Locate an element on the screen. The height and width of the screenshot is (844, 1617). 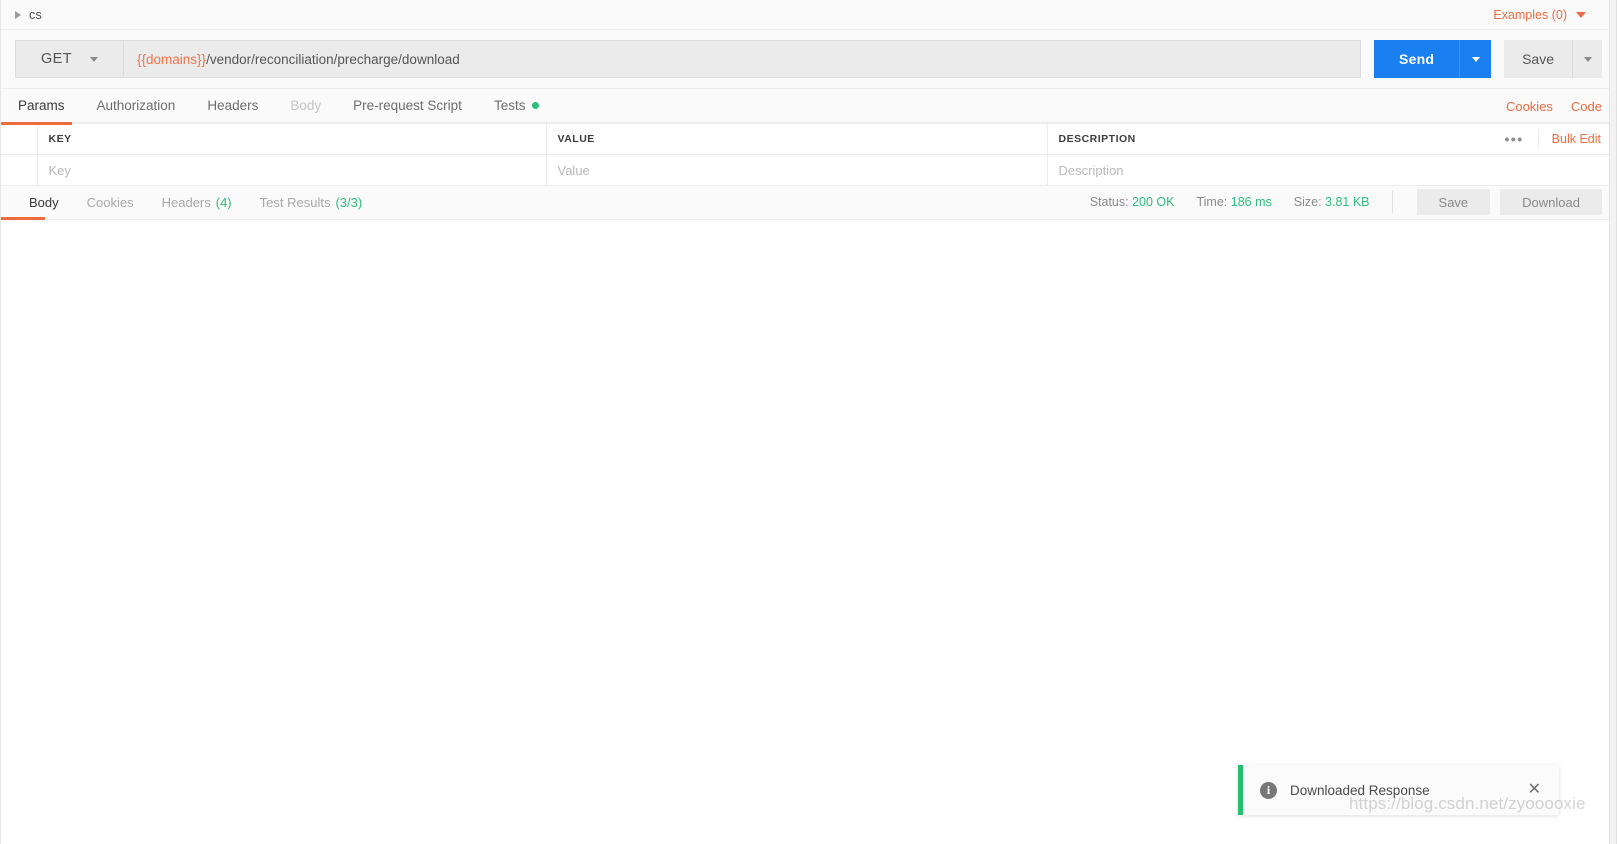
tab-pre-request-script: Pre-request Script is located at coordinates (407, 110).